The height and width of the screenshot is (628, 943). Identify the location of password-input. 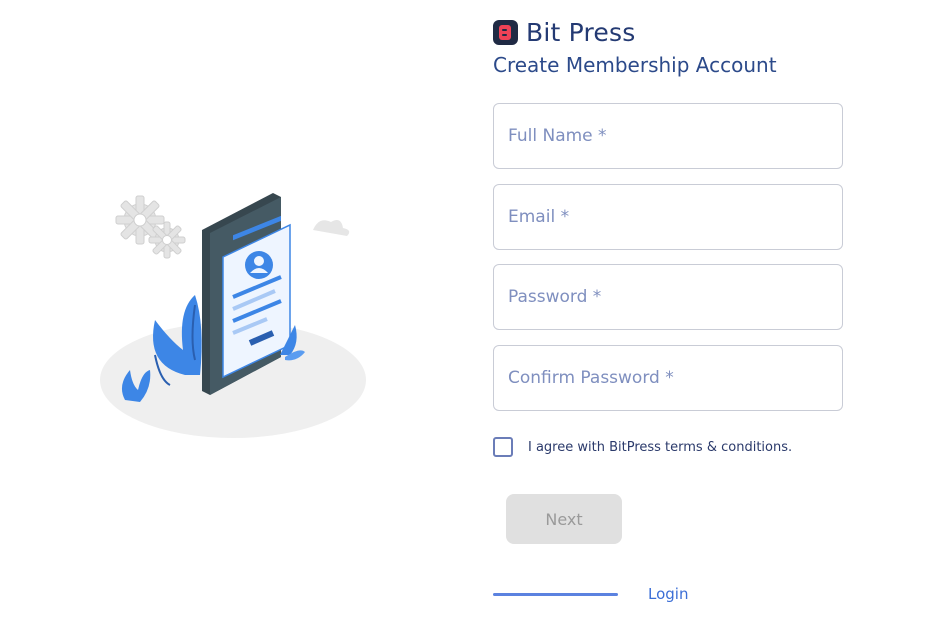
(668, 297).